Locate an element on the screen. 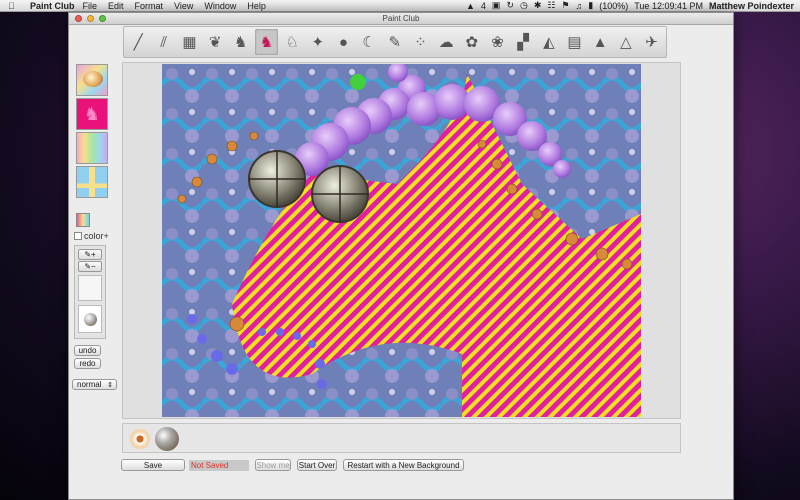 Image resolution: width=800 pixels, height=500 pixels. tool-button-cat: ♞ is located at coordinates (241, 42).